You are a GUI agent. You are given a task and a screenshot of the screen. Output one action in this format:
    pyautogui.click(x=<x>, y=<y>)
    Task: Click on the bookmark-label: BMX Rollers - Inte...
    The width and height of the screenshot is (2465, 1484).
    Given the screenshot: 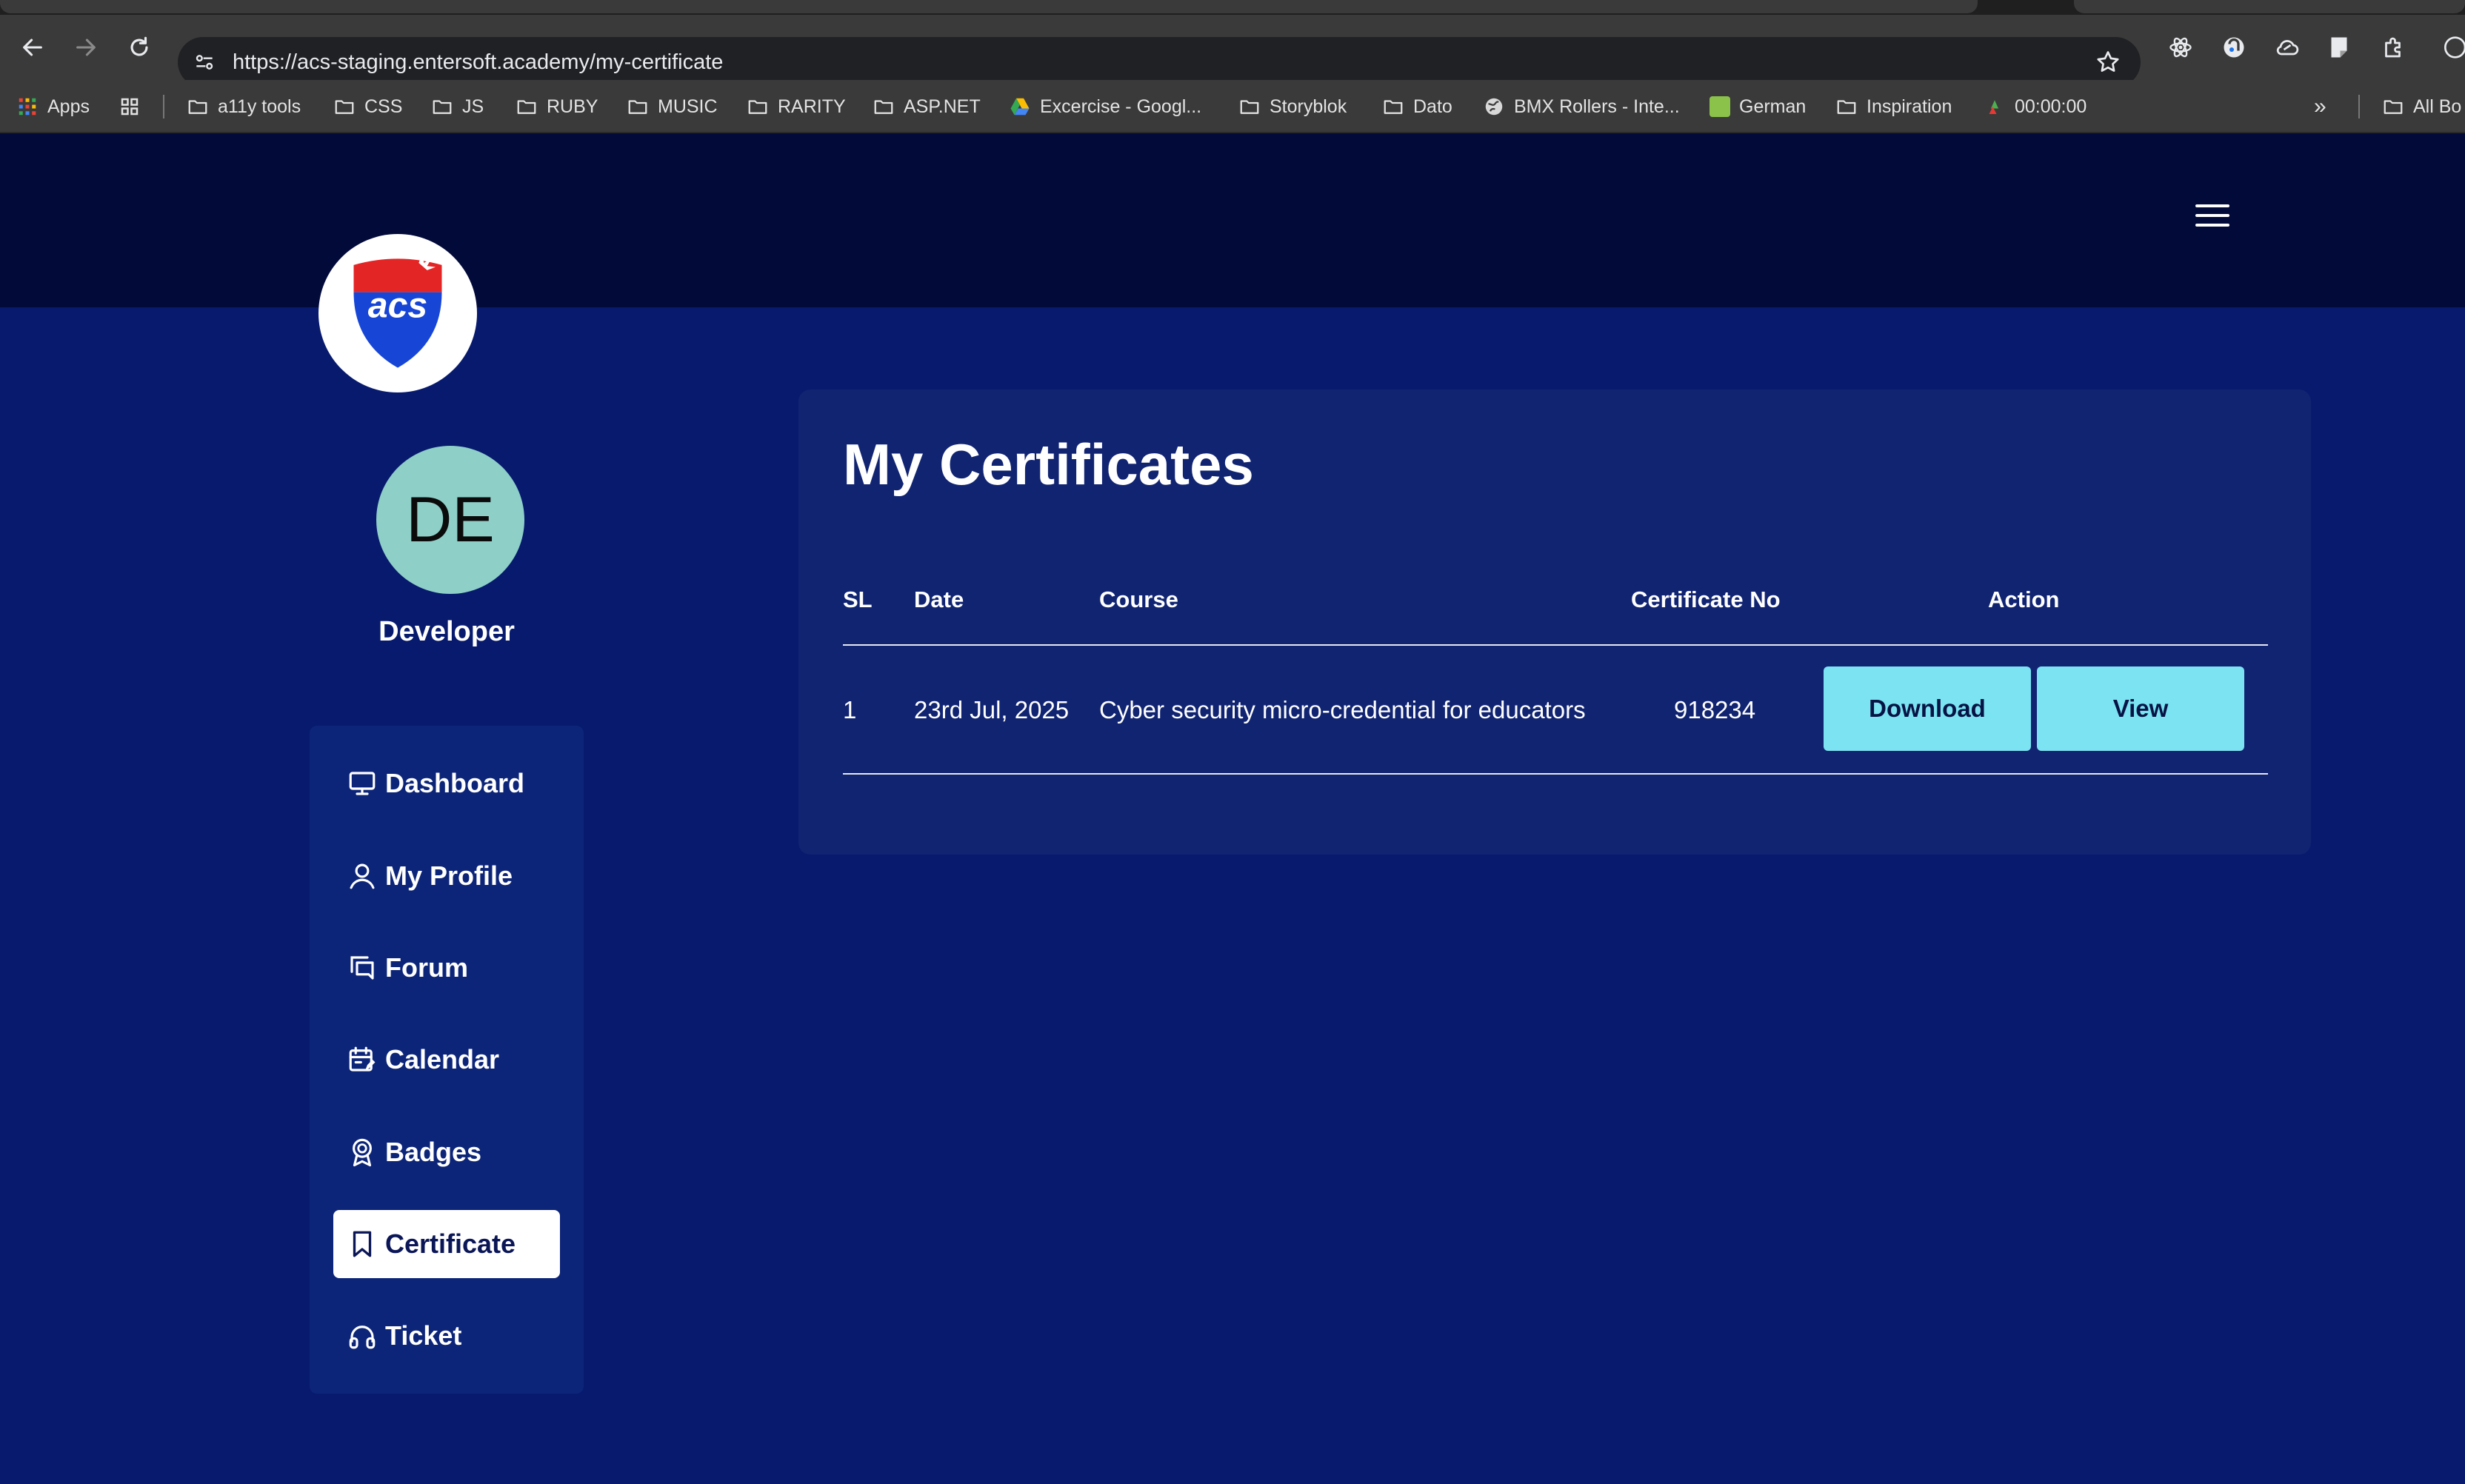 What is the action you would take?
    pyautogui.click(x=1597, y=106)
    